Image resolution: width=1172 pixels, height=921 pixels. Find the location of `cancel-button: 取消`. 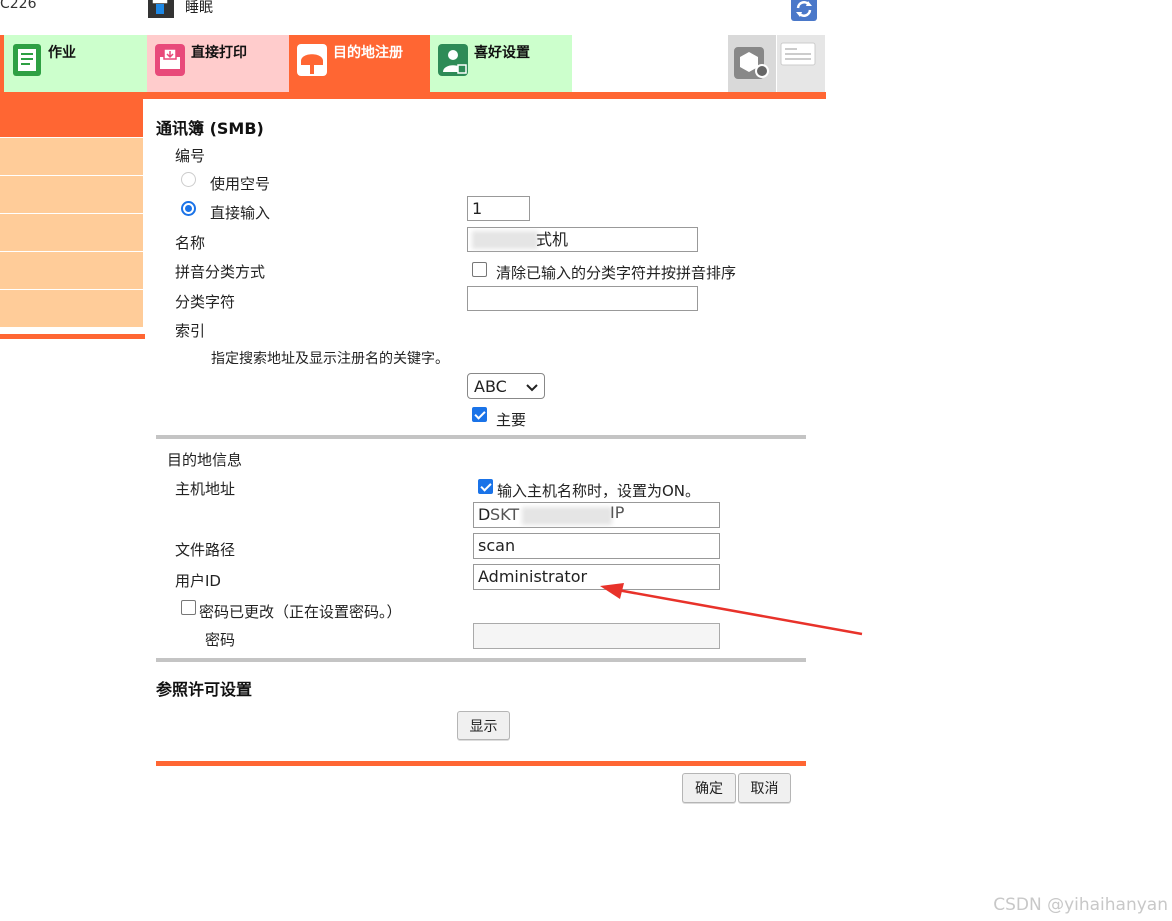

cancel-button: 取消 is located at coordinates (764, 788).